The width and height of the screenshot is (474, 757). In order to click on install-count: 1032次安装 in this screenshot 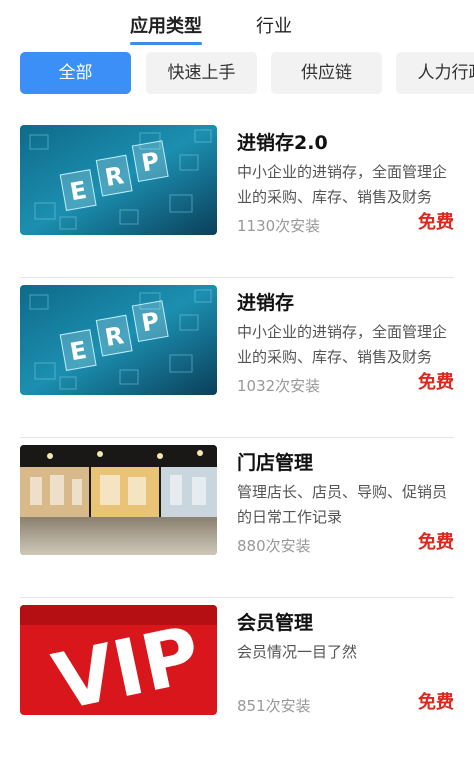, I will do `click(279, 386)`.